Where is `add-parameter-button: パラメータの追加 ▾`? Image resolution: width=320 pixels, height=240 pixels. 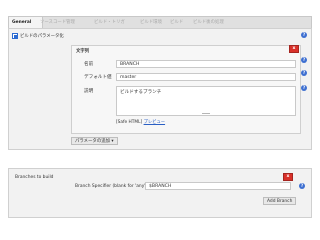 add-parameter-button: パラメータの追加 ▾ is located at coordinates (94, 141).